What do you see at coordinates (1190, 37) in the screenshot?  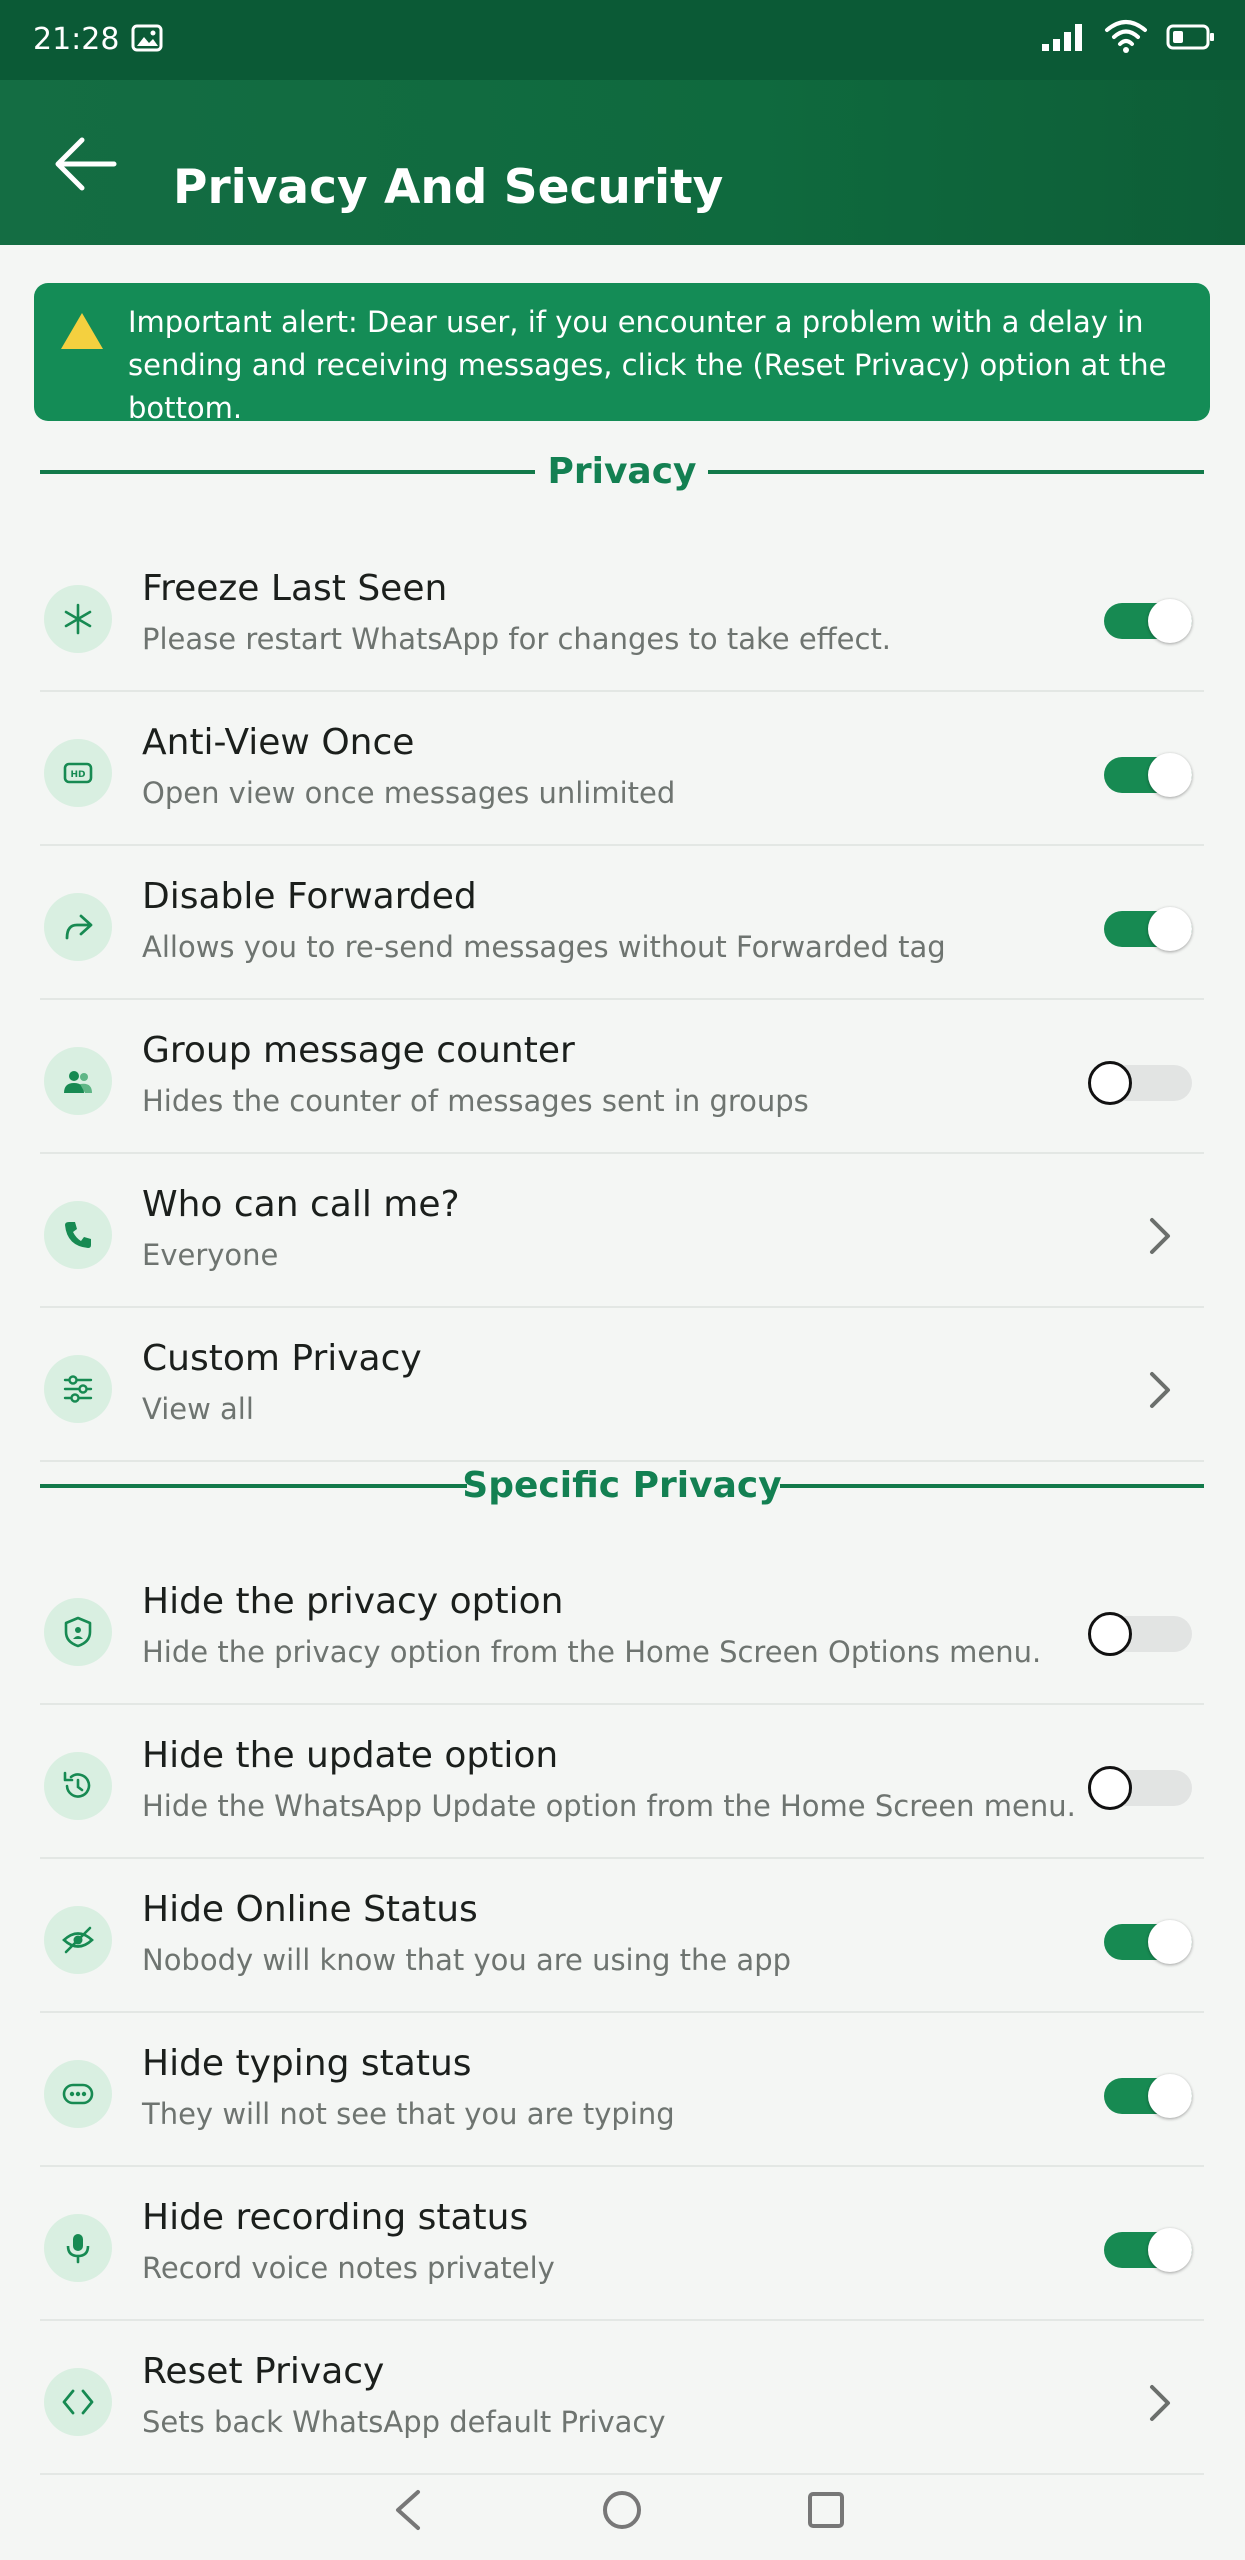 I see `battery-icon` at bounding box center [1190, 37].